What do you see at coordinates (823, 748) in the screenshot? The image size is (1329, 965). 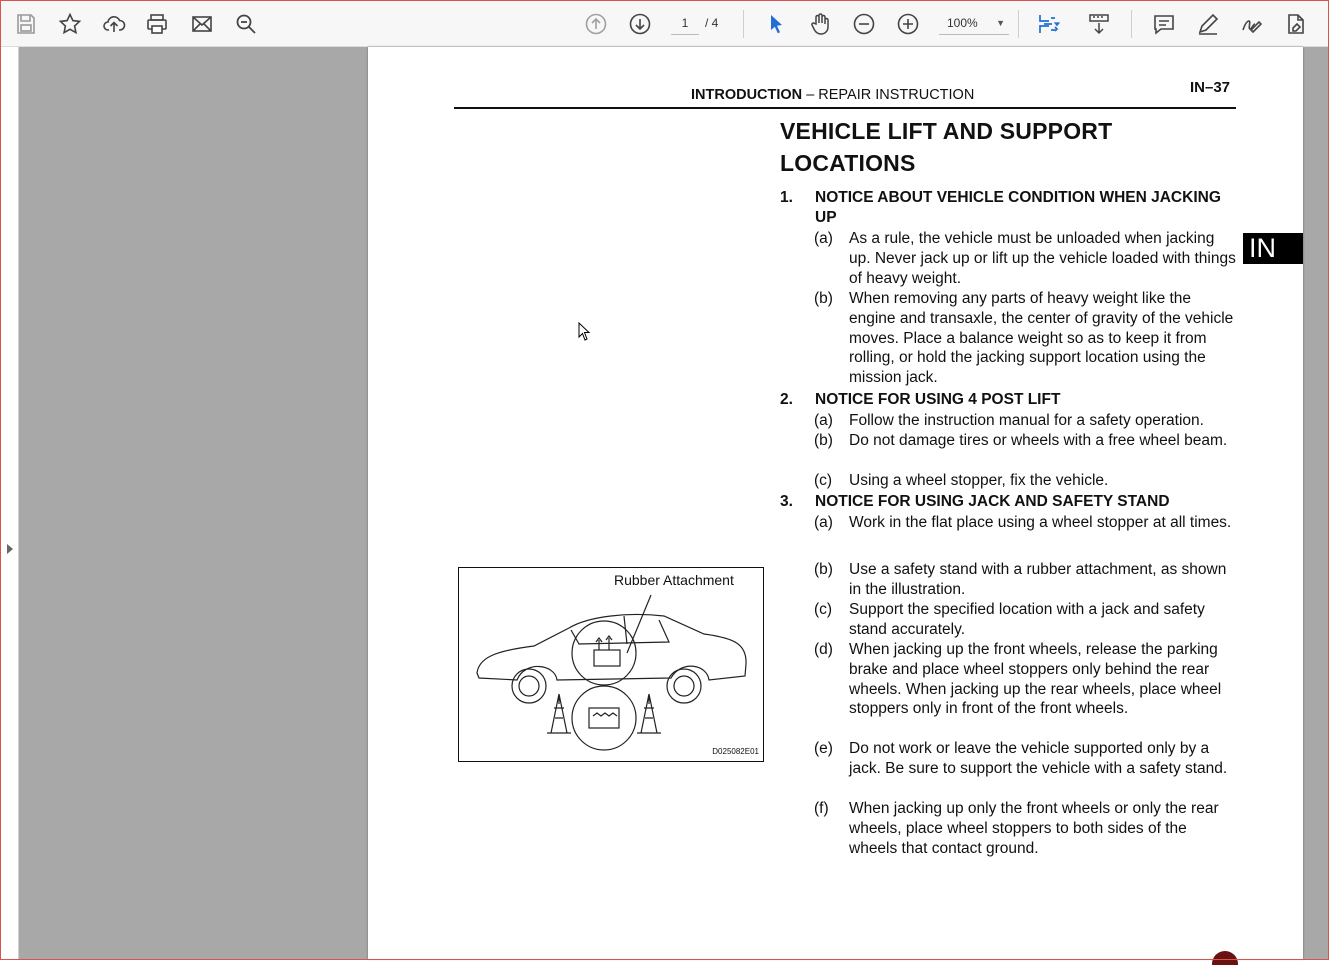 I see `item-label: (e)` at bounding box center [823, 748].